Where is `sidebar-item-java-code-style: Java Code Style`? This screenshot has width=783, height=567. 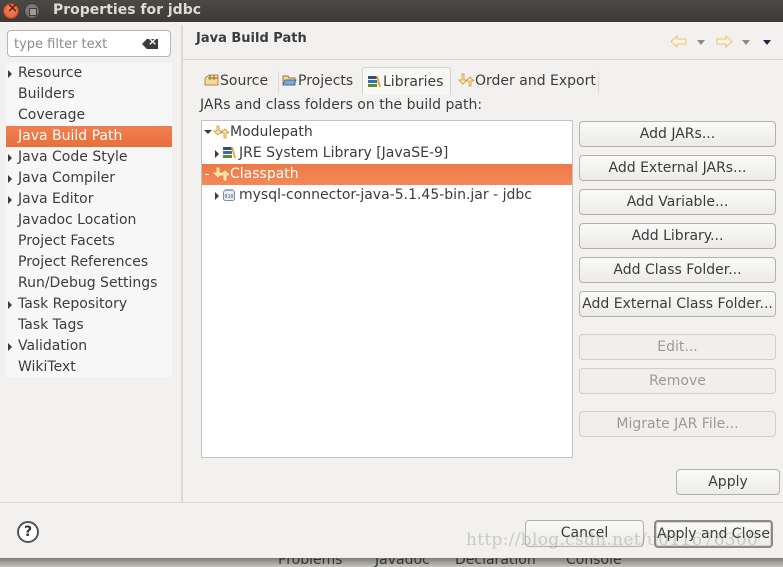 sidebar-item-java-code-style: Java Code Style is located at coordinates (89, 157).